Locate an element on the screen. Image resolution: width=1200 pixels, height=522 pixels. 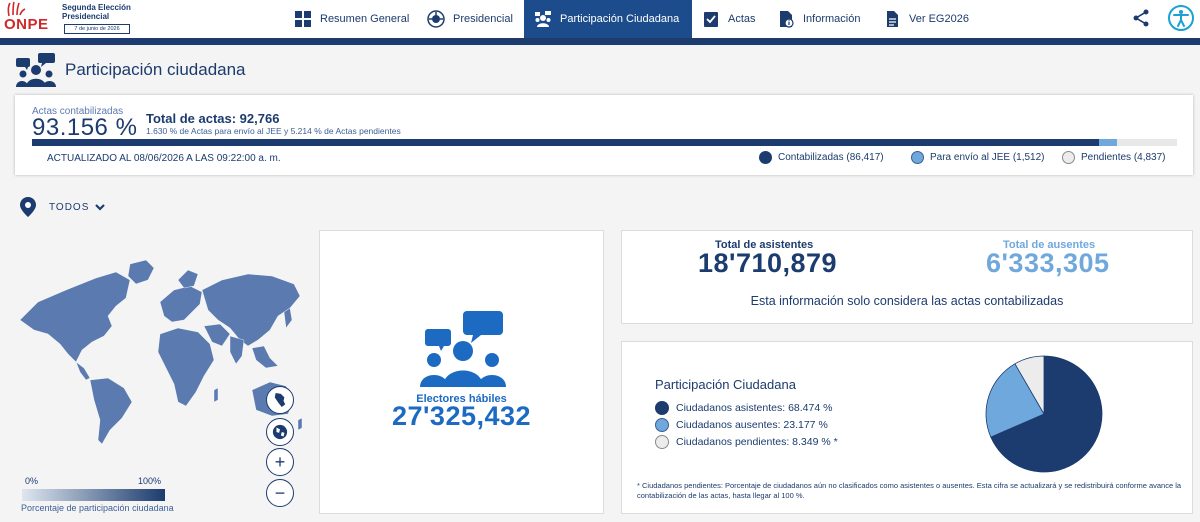
grid-icon is located at coordinates (303, 19).